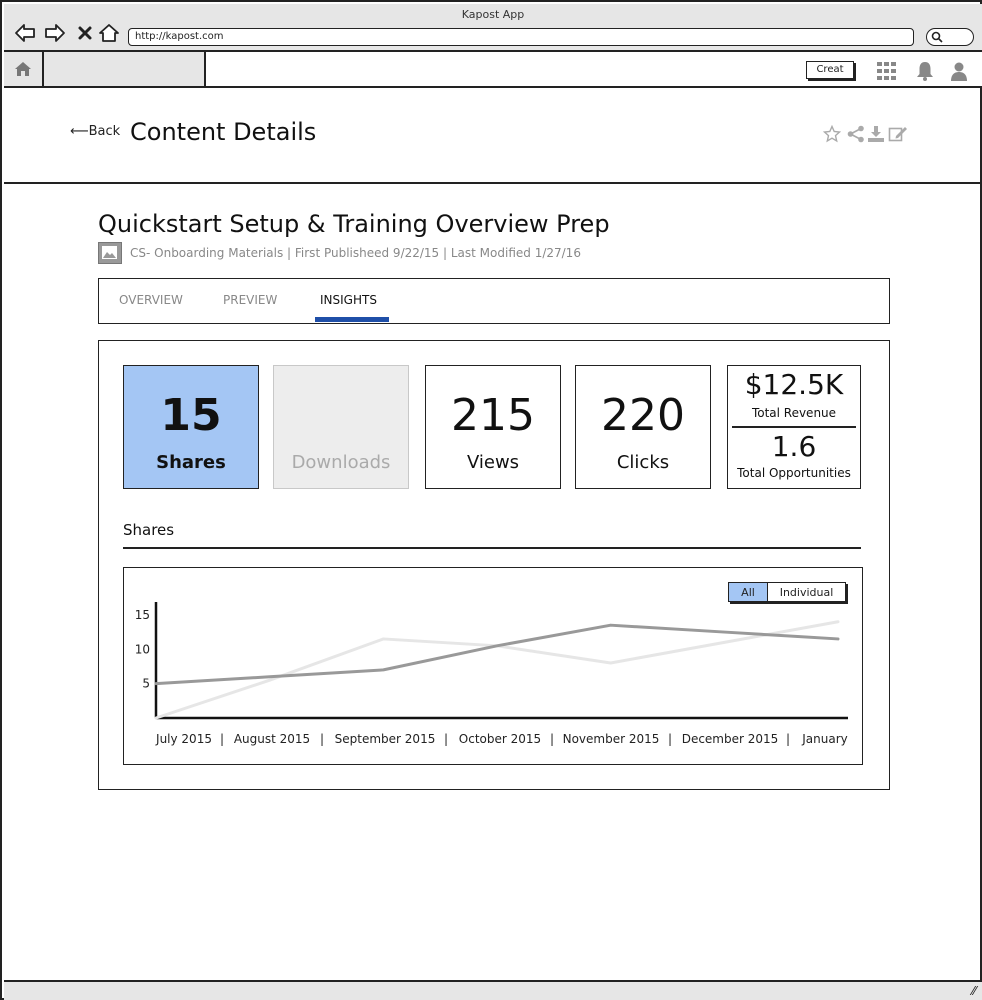  What do you see at coordinates (611, 739) in the screenshot?
I see `x-tick-label: November 2015` at bounding box center [611, 739].